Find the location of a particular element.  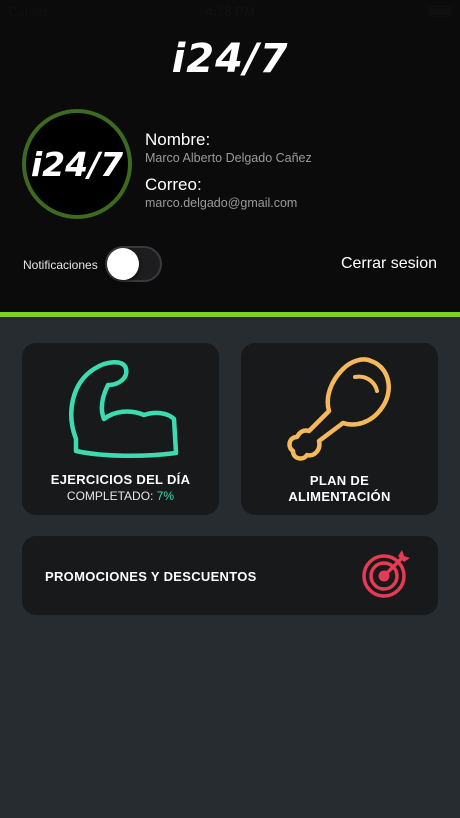

app-logo: i24/7 is located at coordinates (230, 59).